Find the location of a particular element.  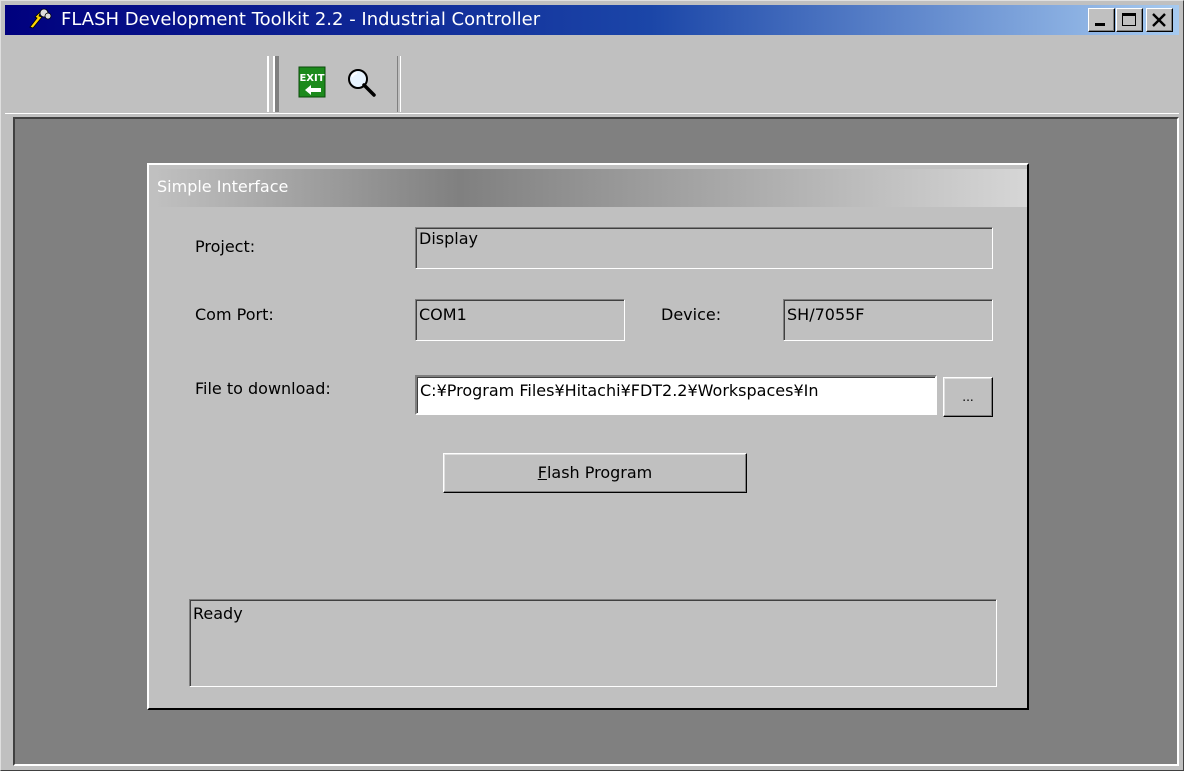

file-label: File to download: is located at coordinates (263, 388).